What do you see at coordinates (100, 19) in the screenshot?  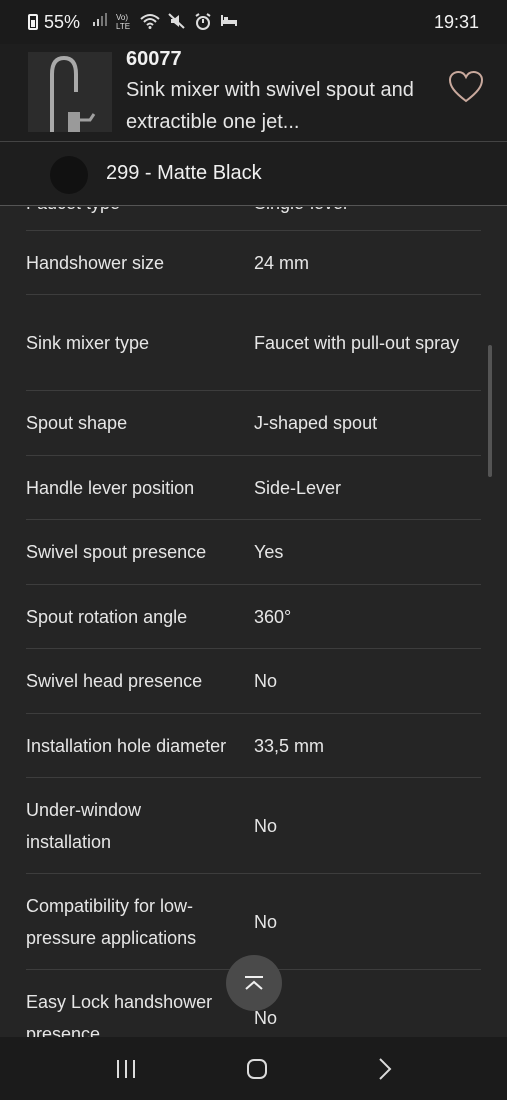 I see `signal-icon` at bounding box center [100, 19].